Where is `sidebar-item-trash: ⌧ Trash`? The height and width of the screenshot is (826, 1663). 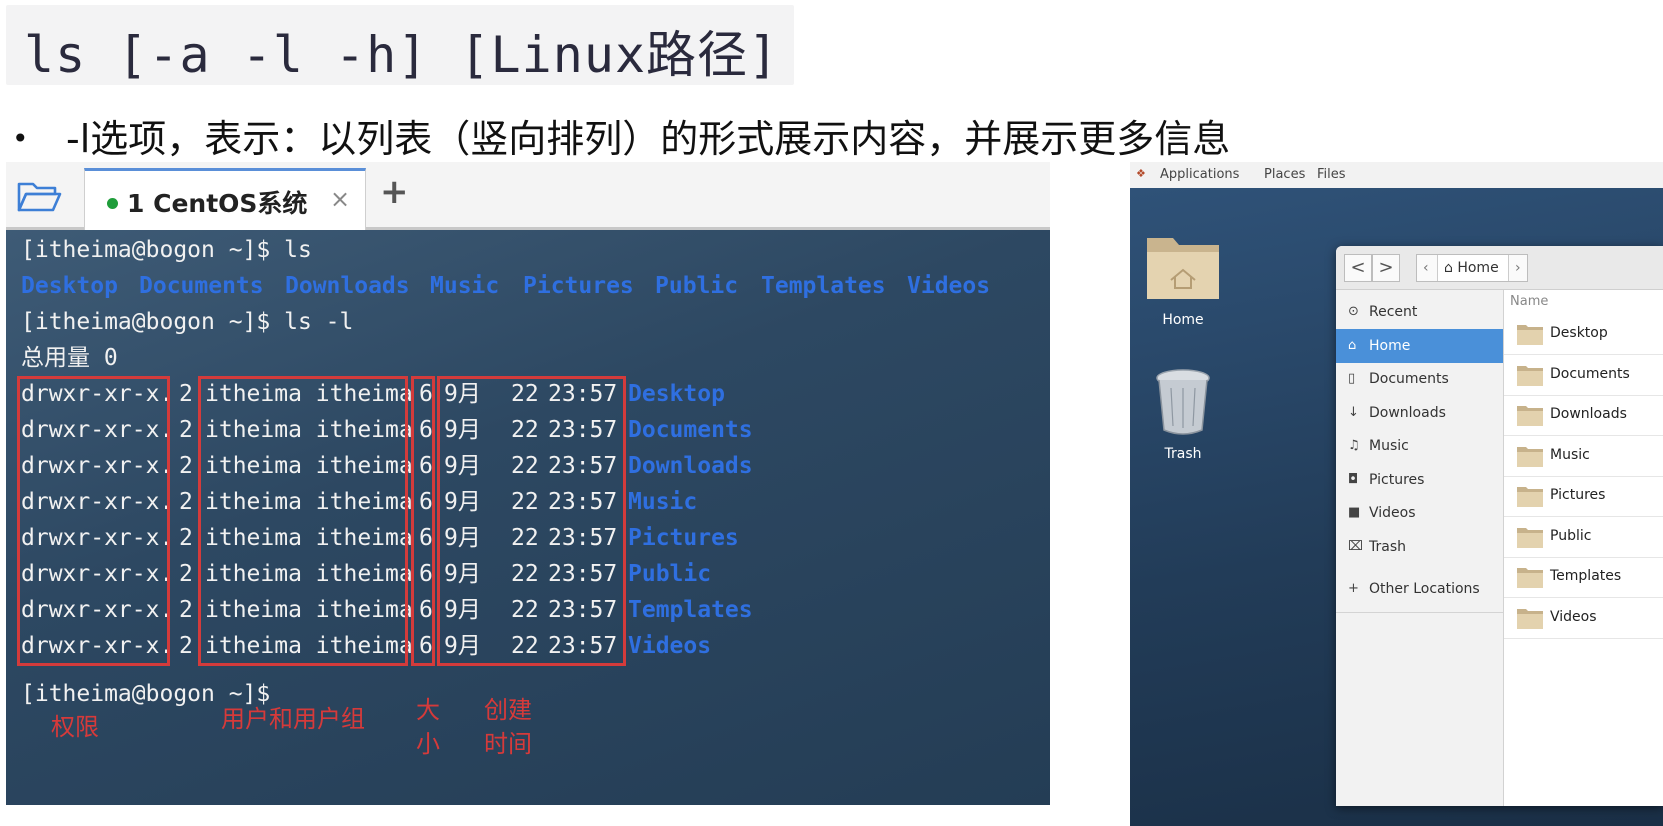 sidebar-item-trash: ⌧ Trash is located at coordinates (1419, 547).